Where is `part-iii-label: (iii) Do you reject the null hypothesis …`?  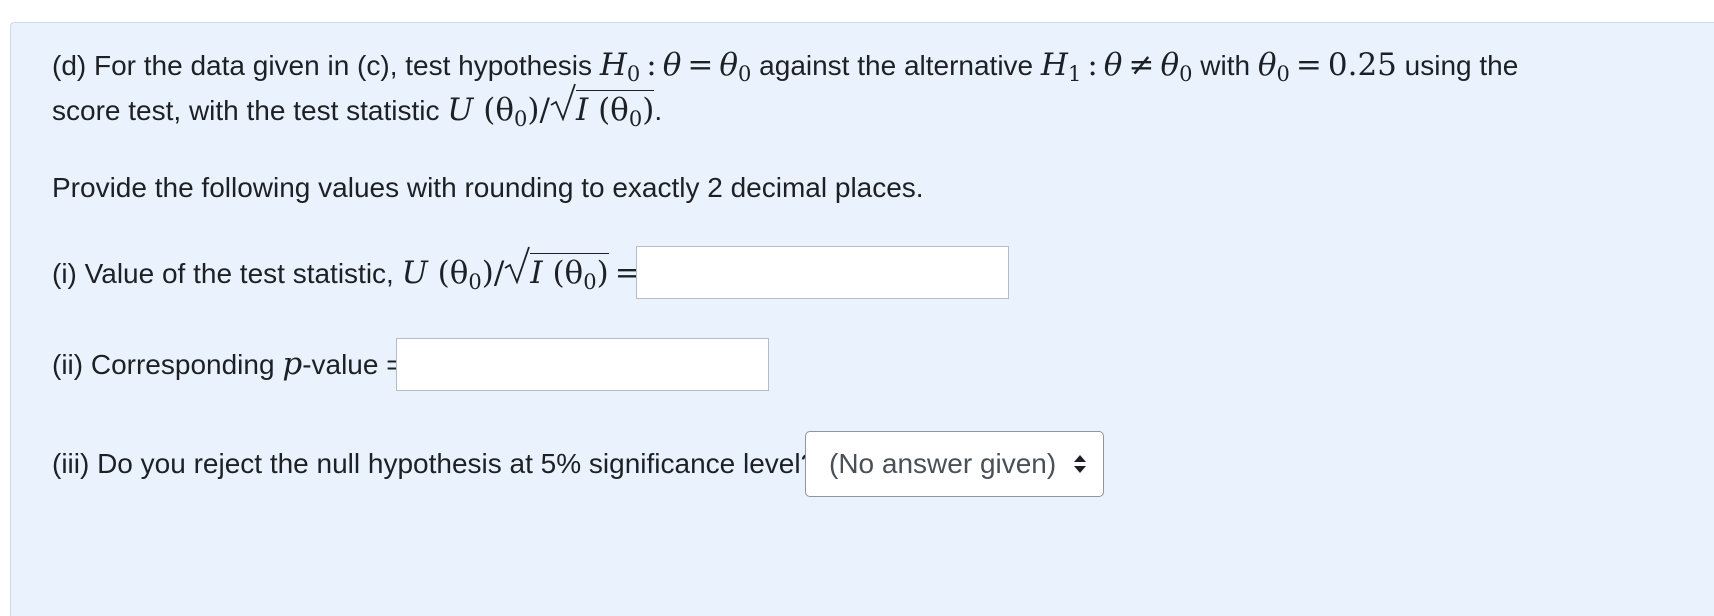
part-iii-label: (iii) Do you reject the null hypothesis … is located at coordinates (434, 463).